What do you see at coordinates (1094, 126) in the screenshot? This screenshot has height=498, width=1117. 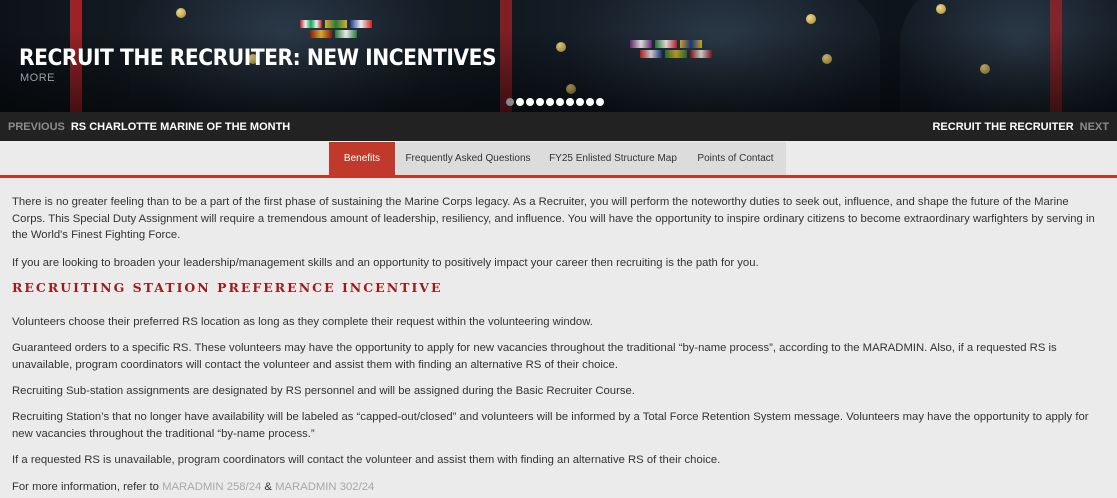 I see `next-label: NEXT` at bounding box center [1094, 126].